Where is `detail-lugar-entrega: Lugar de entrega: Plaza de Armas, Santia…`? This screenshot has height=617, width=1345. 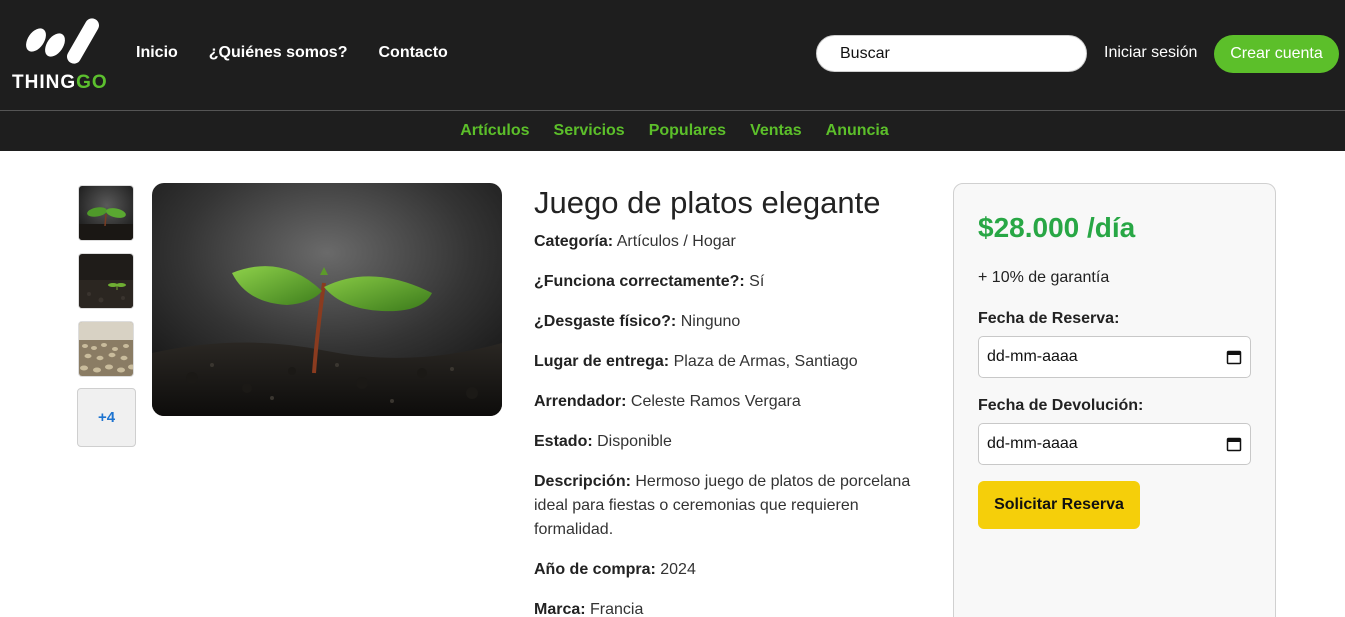
detail-lugar-entrega: Lugar de entrega: Plaza de Armas, Santia… is located at coordinates (696, 361).